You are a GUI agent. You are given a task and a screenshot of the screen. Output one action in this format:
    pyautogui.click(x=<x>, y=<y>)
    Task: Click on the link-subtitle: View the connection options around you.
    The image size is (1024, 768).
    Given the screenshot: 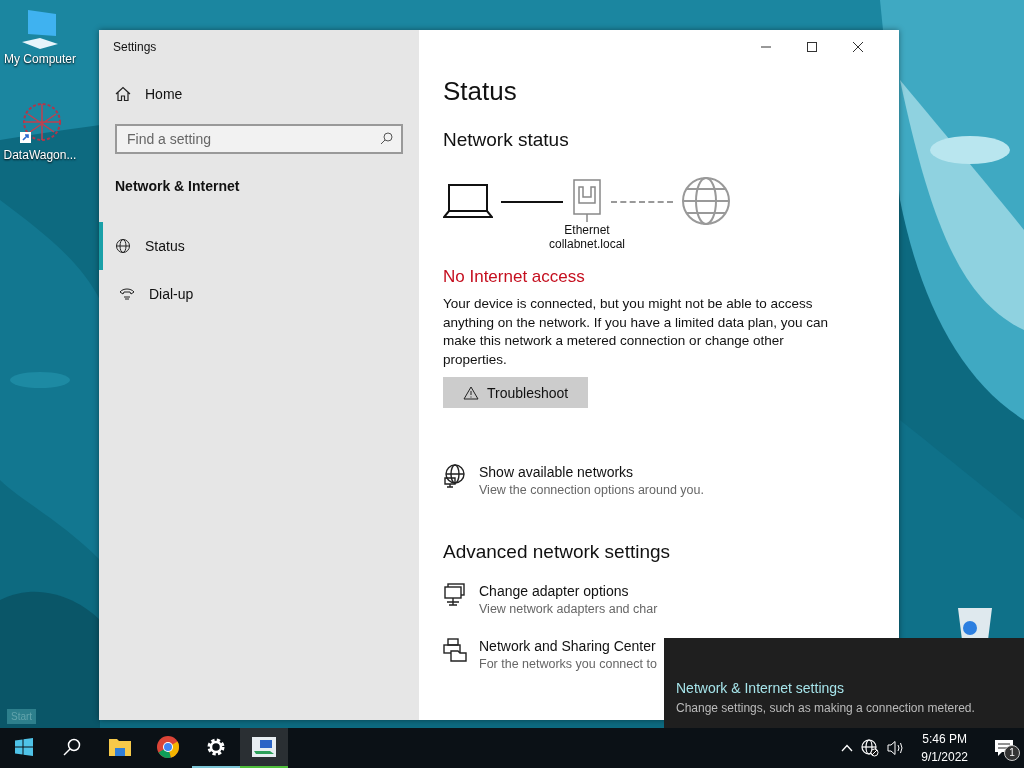 What is the action you would take?
    pyautogui.click(x=591, y=490)
    